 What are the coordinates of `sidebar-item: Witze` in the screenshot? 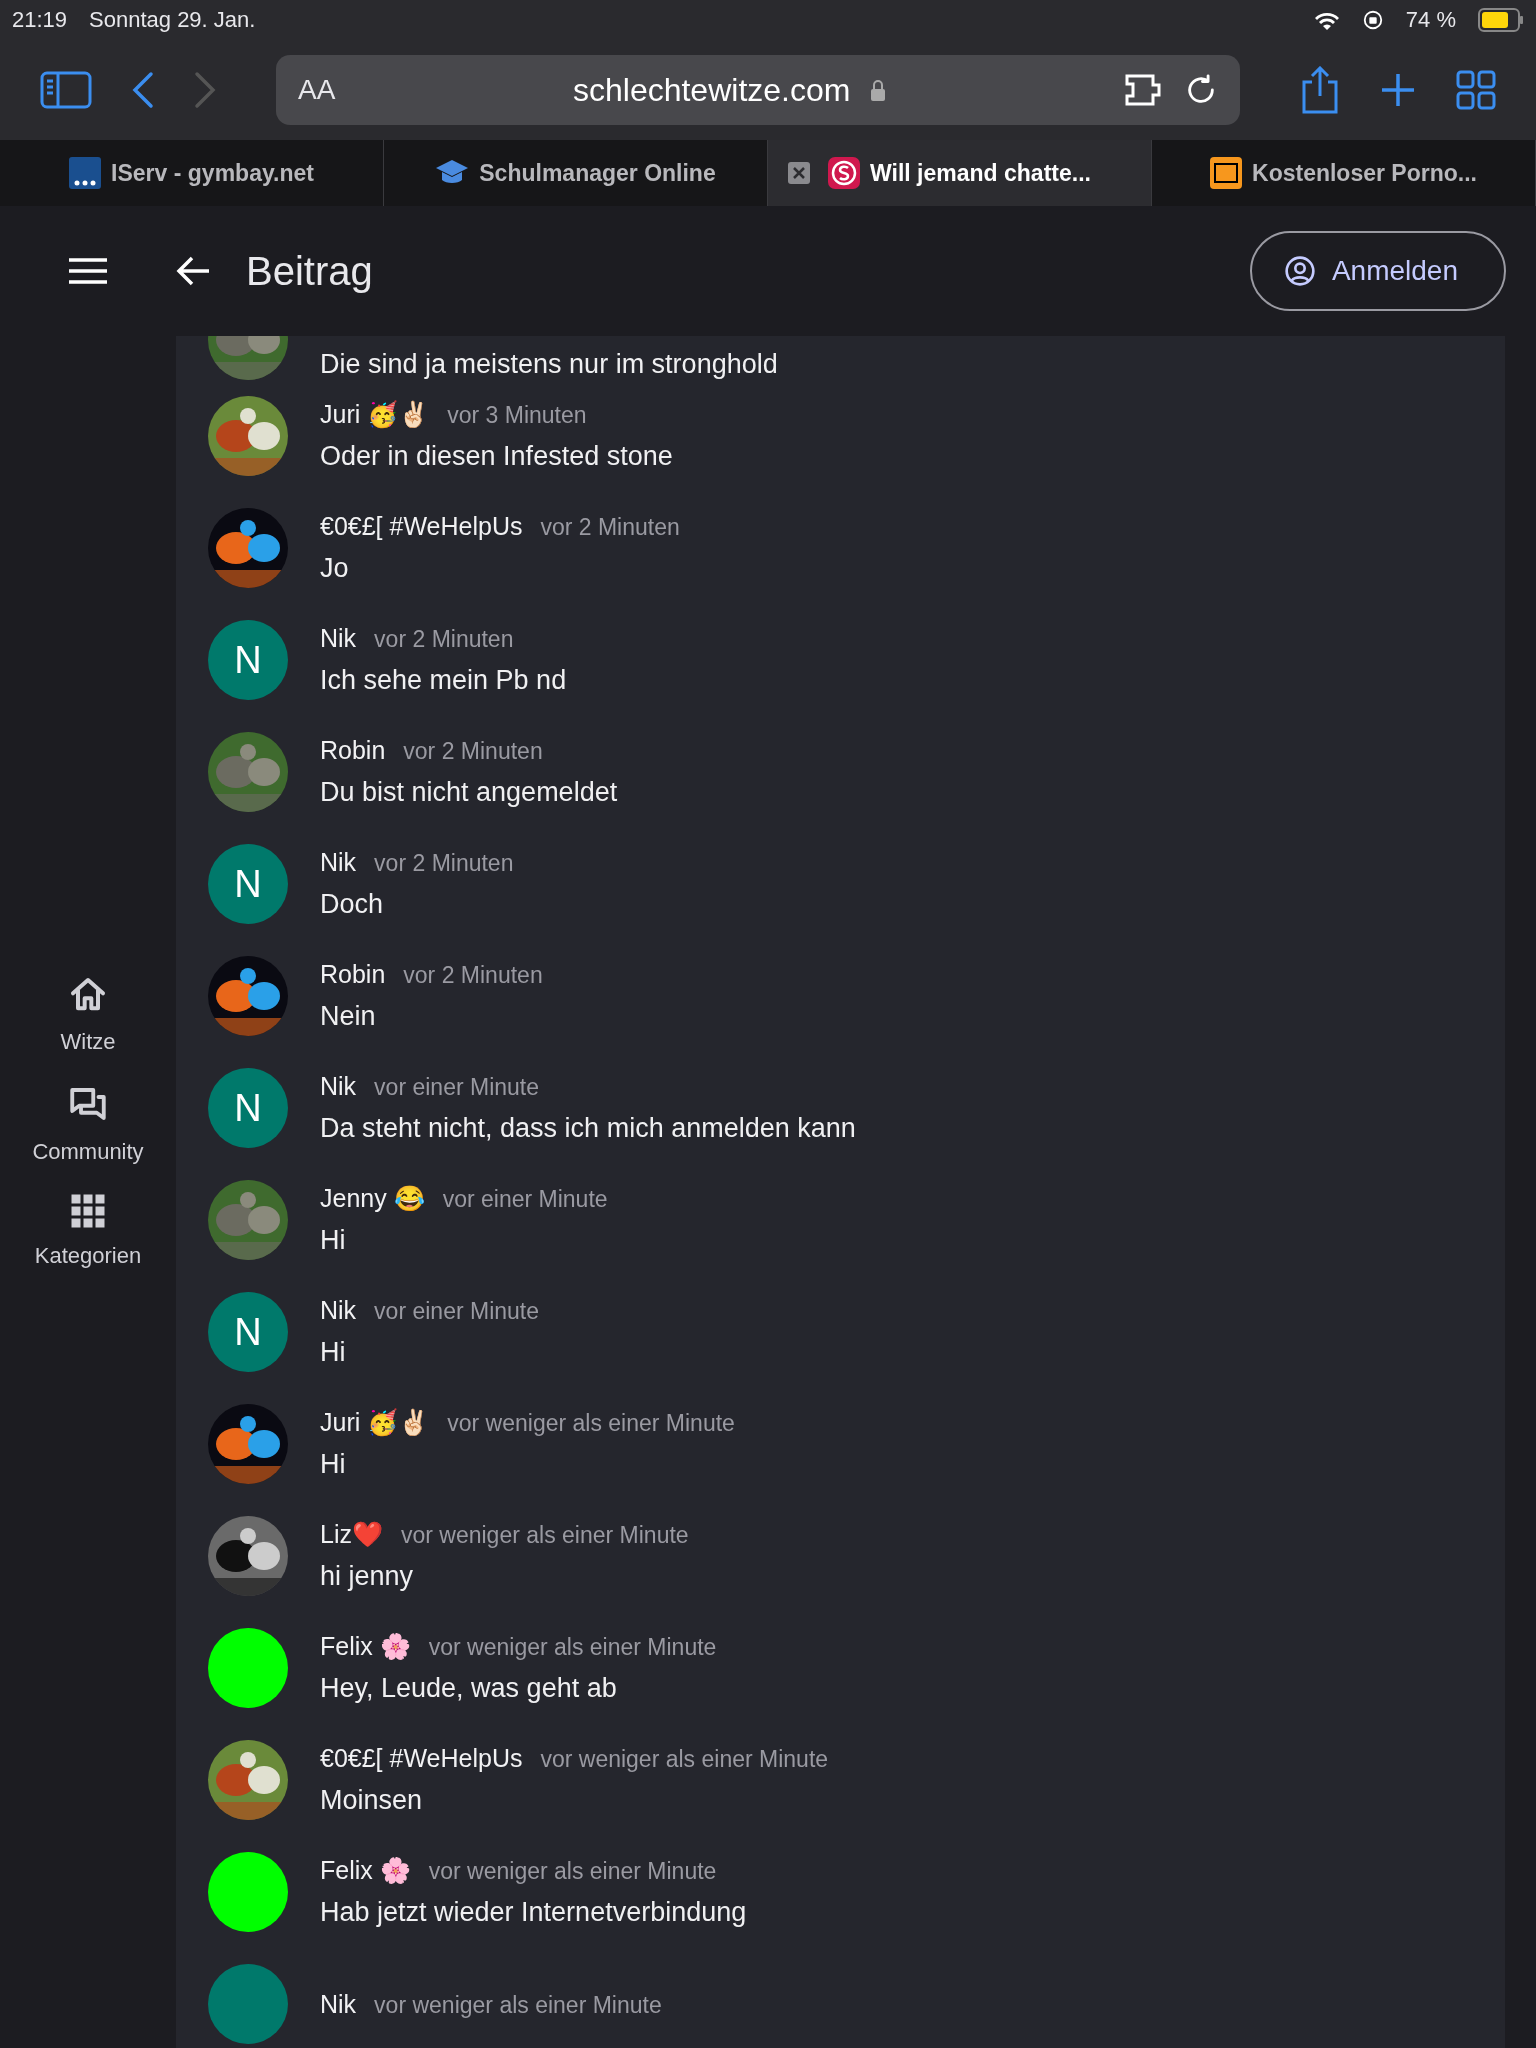 It's located at (88, 1015).